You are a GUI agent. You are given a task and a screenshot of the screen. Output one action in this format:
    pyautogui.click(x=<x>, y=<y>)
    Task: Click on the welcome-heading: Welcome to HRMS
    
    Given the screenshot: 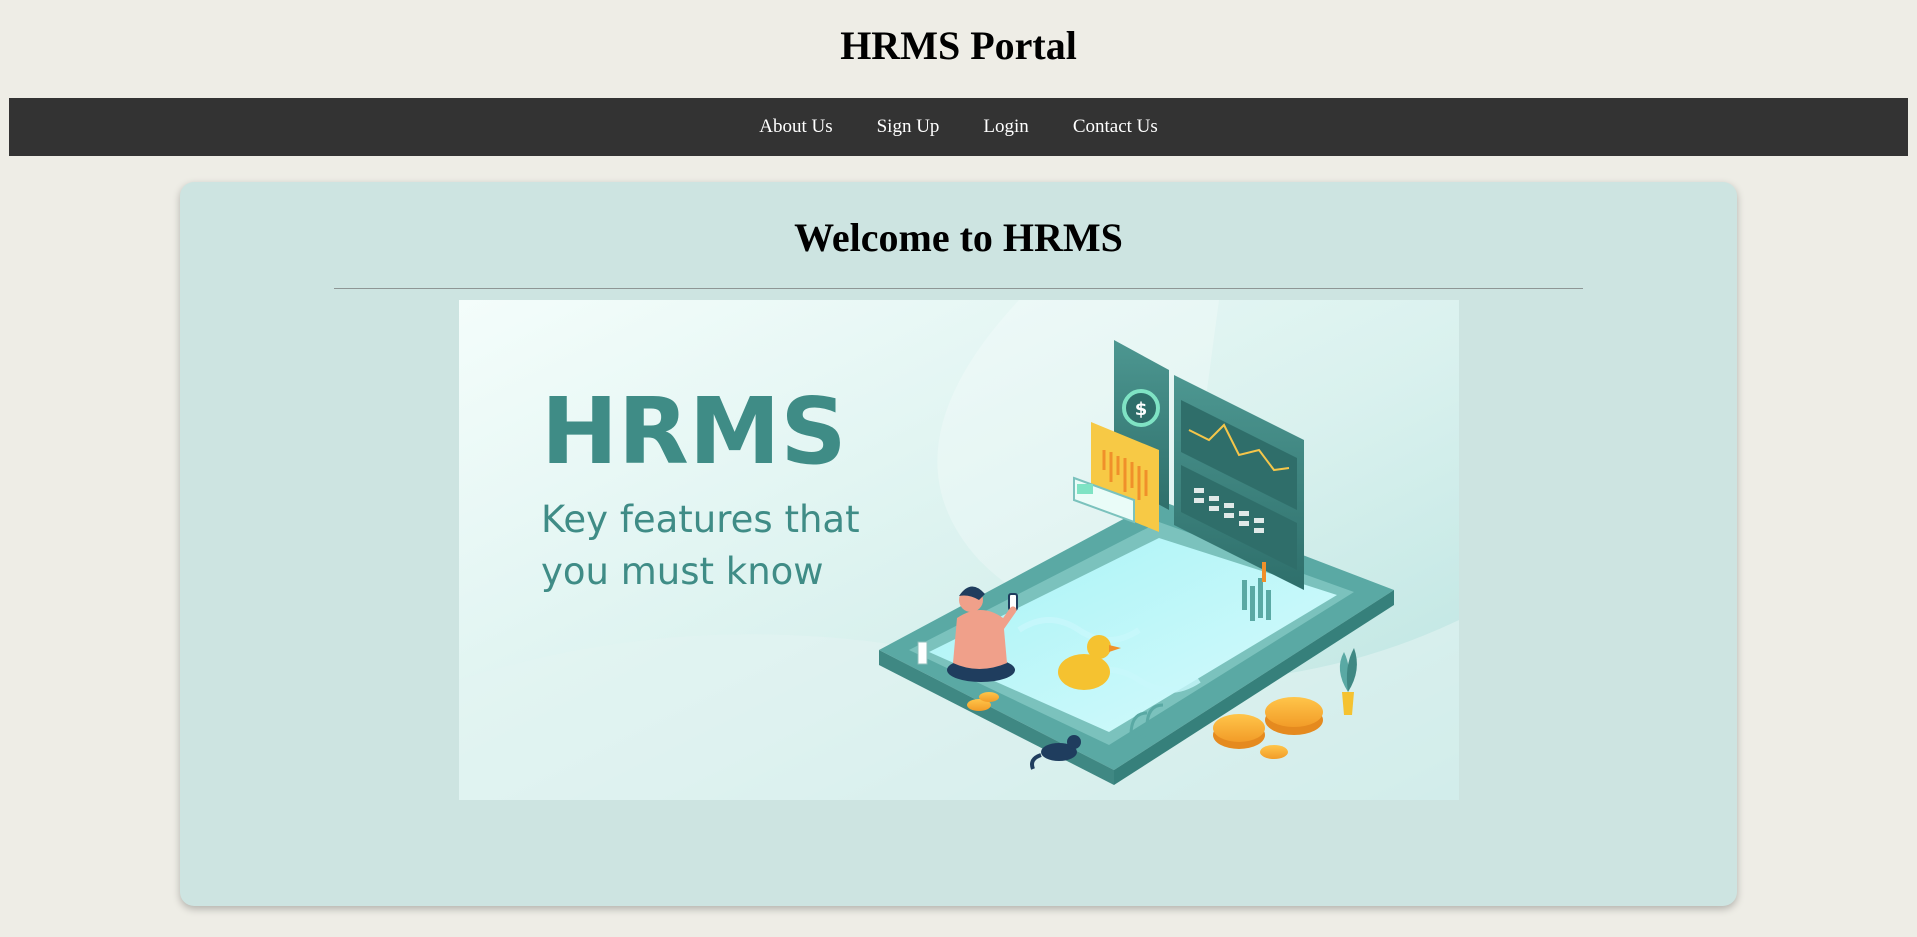 What is the action you would take?
    pyautogui.click(x=958, y=237)
    